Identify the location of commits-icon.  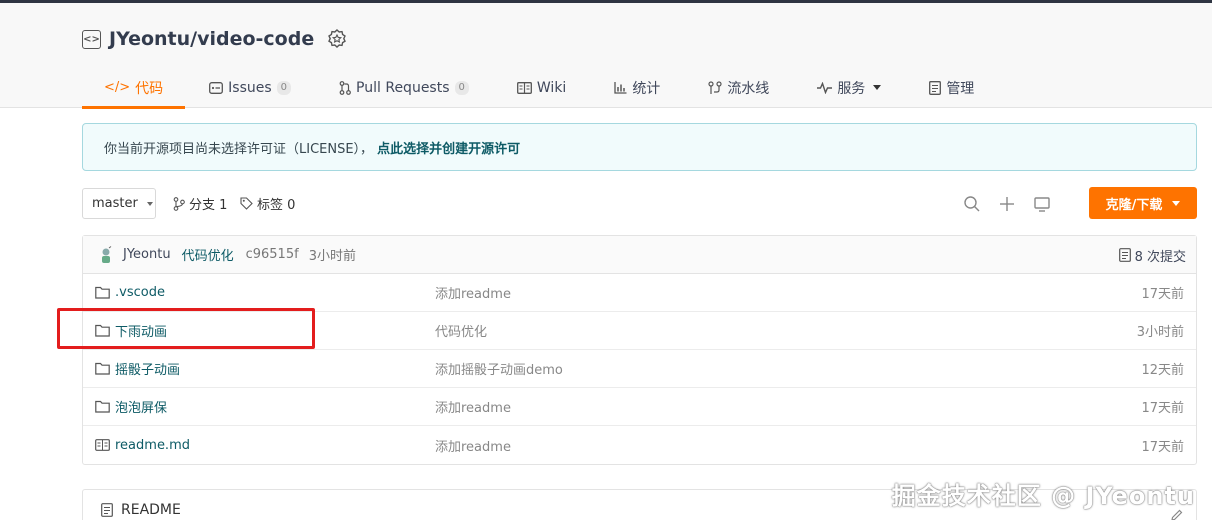
(1124, 255).